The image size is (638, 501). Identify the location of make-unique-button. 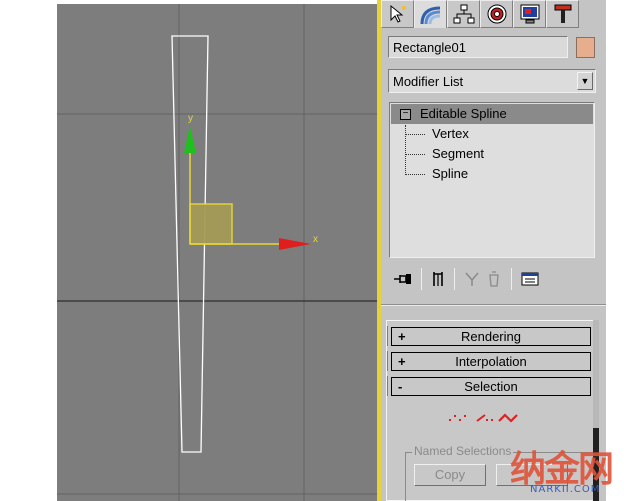
(472, 279).